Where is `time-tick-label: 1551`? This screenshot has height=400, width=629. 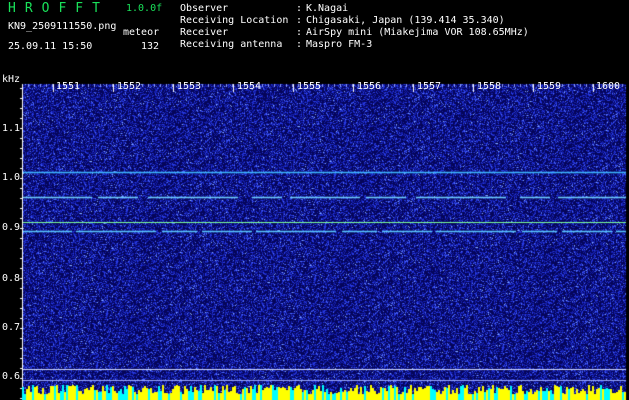 time-tick-label: 1551 is located at coordinates (68, 86).